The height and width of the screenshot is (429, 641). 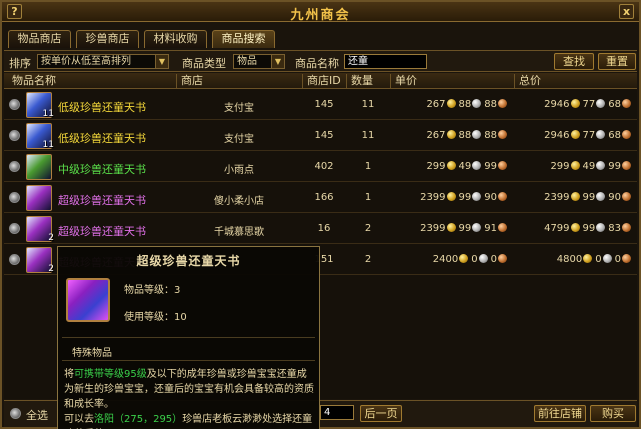 I want to click on shop-name: 傻小柔小店, so click(x=239, y=201).